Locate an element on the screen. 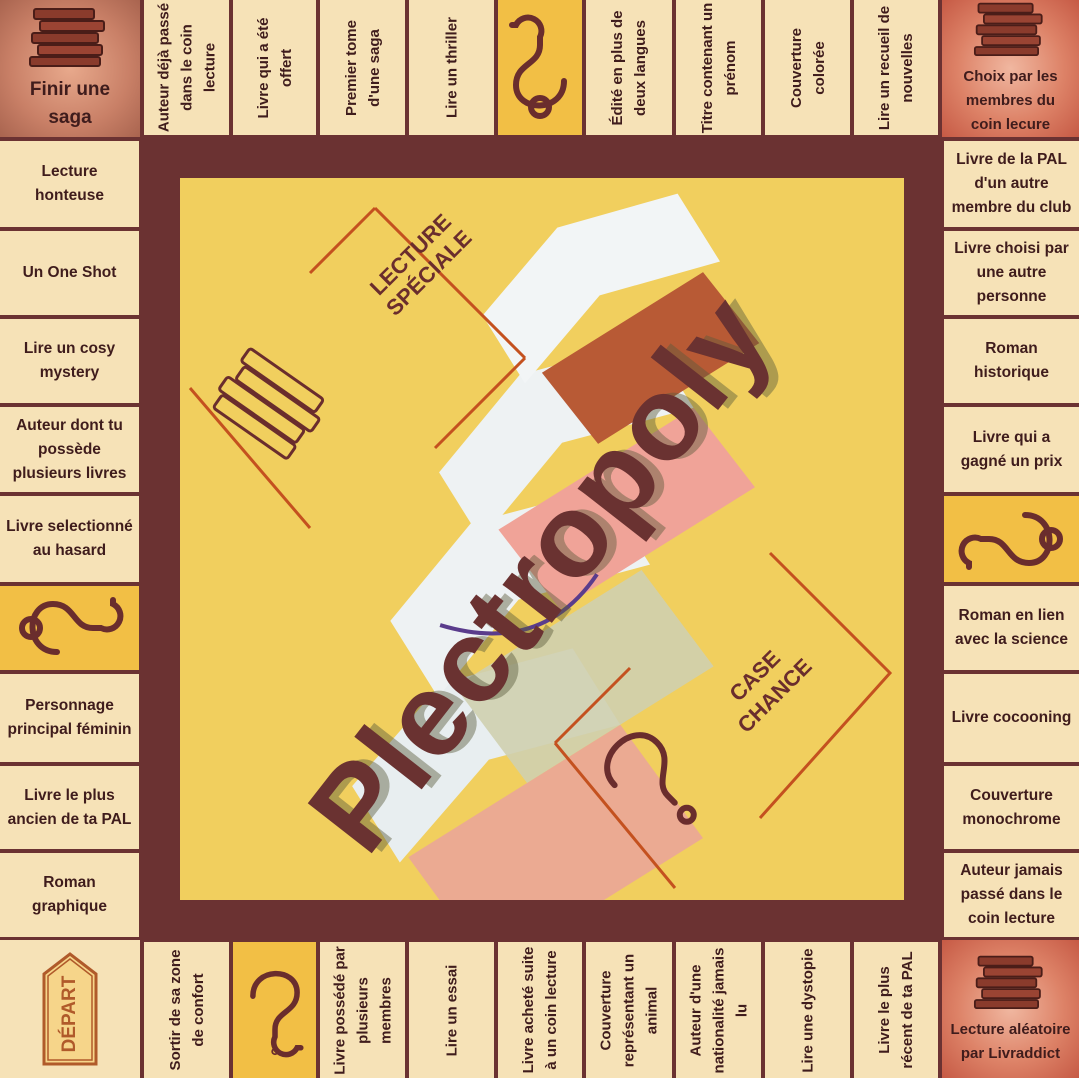 The height and width of the screenshot is (1078, 1079). corner-random-livraddict: Lecture aléatoire par Livraddict is located at coordinates (1010, 1009).